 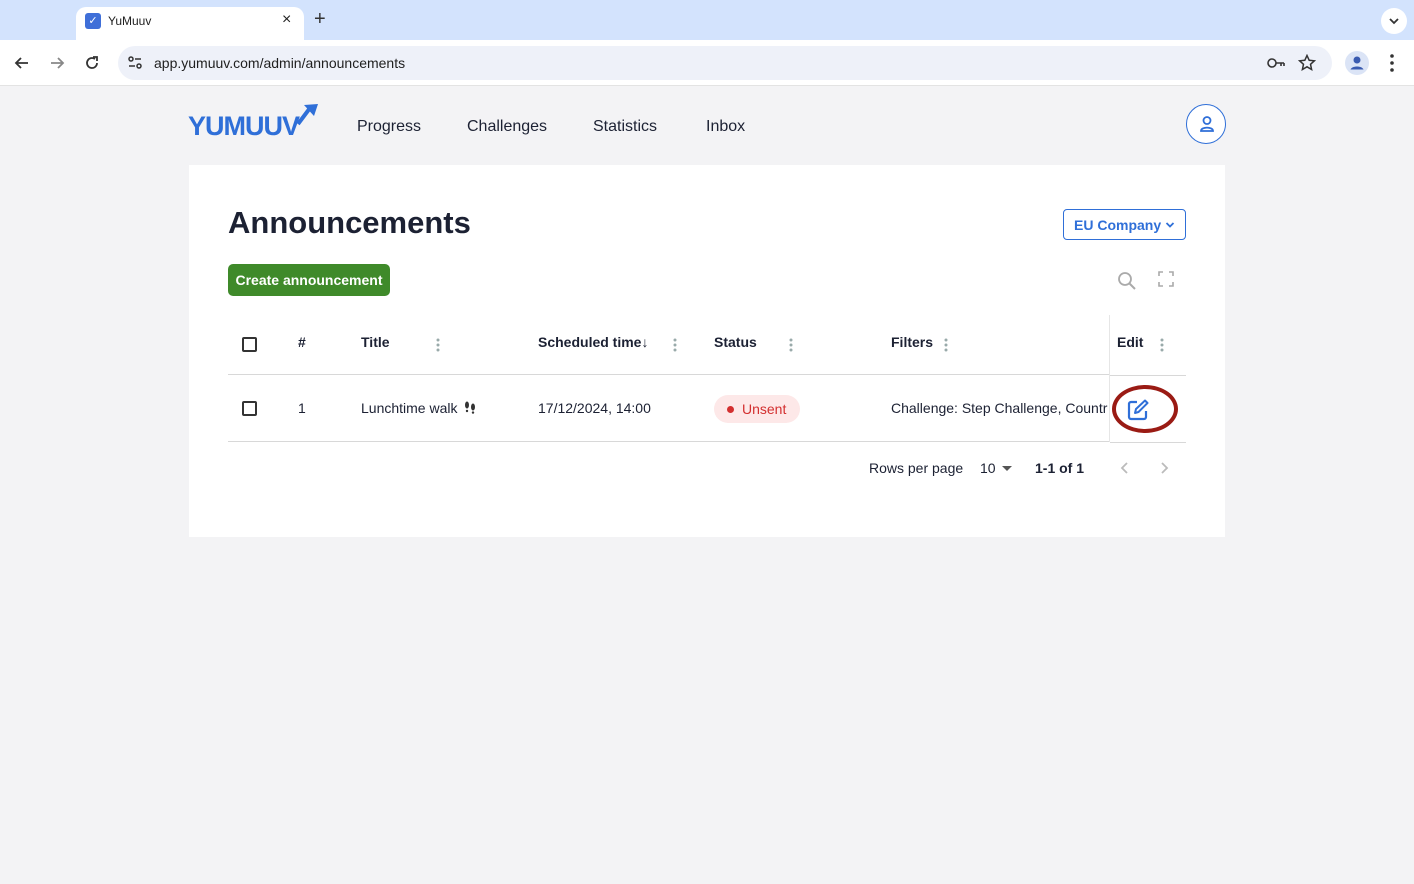 I want to click on rows-per-page-label: Rows per page, so click(x=916, y=468).